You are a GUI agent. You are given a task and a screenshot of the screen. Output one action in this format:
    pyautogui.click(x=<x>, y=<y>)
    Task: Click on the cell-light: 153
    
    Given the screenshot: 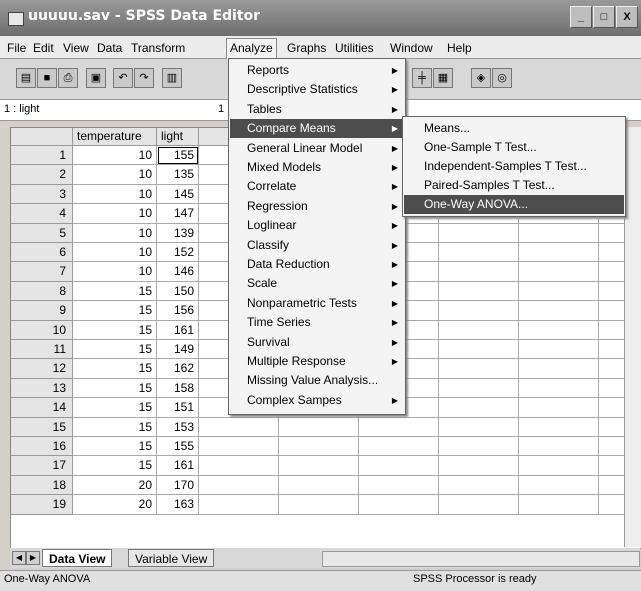 What is the action you would take?
    pyautogui.click(x=178, y=427)
    